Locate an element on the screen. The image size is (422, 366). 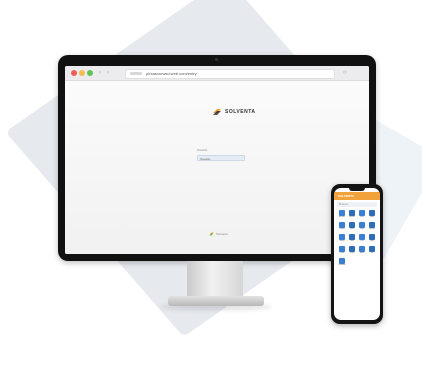
phone-app-tile: Red is located at coordinates (372, 252).